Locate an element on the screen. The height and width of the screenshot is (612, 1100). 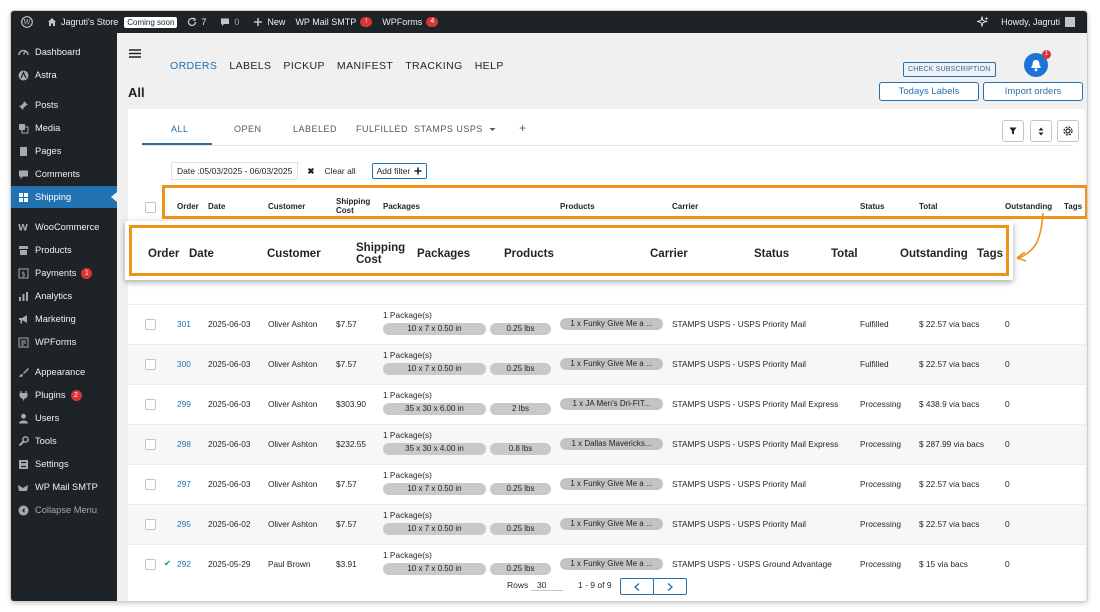
pin-icon is located at coordinates (23, 105).